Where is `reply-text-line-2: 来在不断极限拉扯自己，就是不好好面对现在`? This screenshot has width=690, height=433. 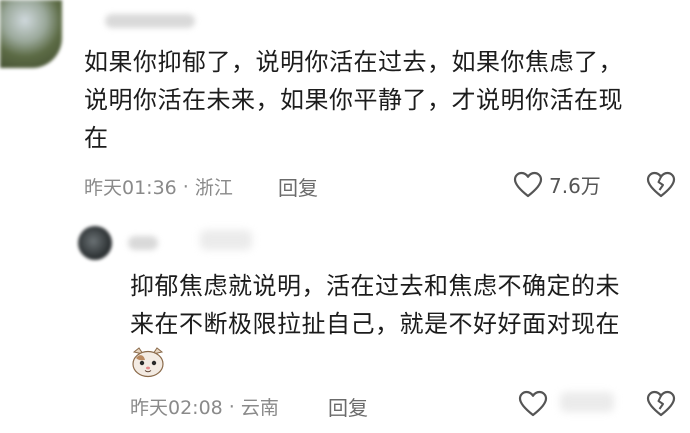
reply-text-line-2: 来在不断极限拉扯自己，就是不好好面对现在 is located at coordinates (375, 324).